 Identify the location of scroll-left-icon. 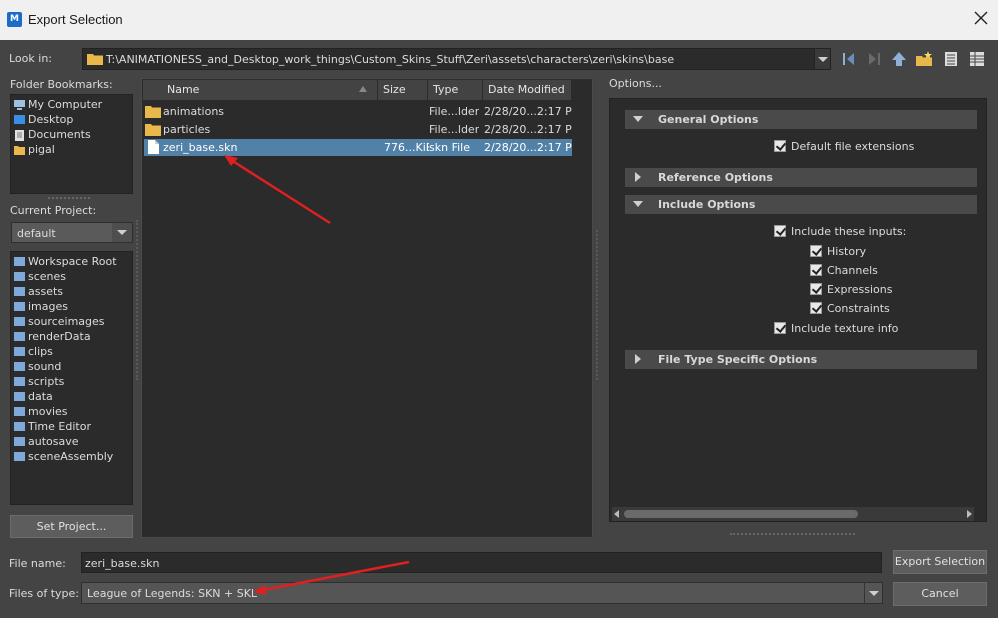
(616, 514).